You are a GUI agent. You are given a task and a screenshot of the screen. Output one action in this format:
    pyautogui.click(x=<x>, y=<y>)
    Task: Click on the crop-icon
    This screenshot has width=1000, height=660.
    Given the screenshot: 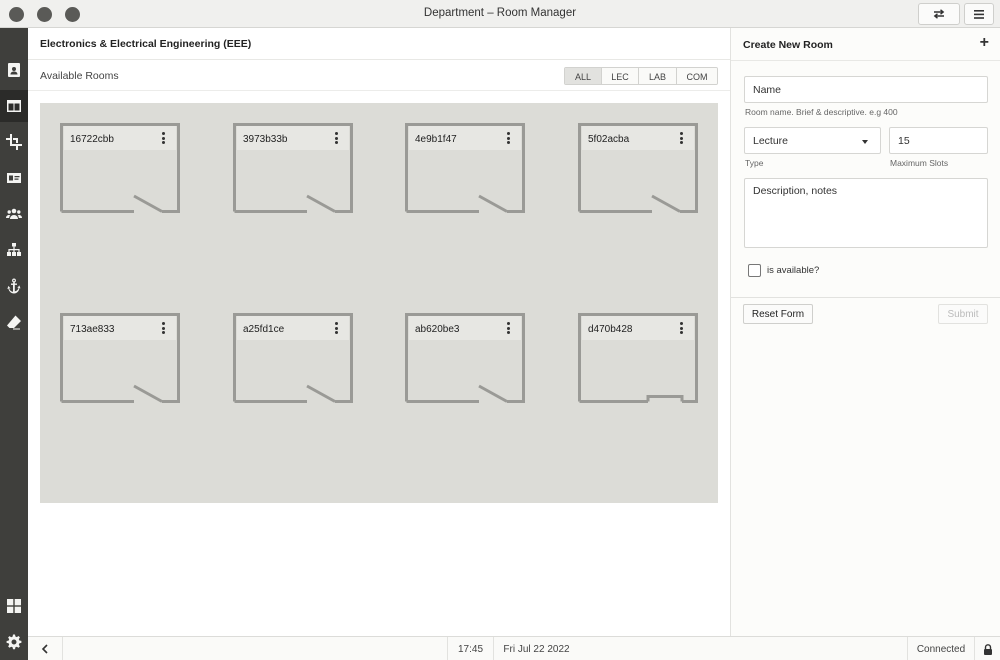 What is the action you would take?
    pyautogui.click(x=14, y=142)
    